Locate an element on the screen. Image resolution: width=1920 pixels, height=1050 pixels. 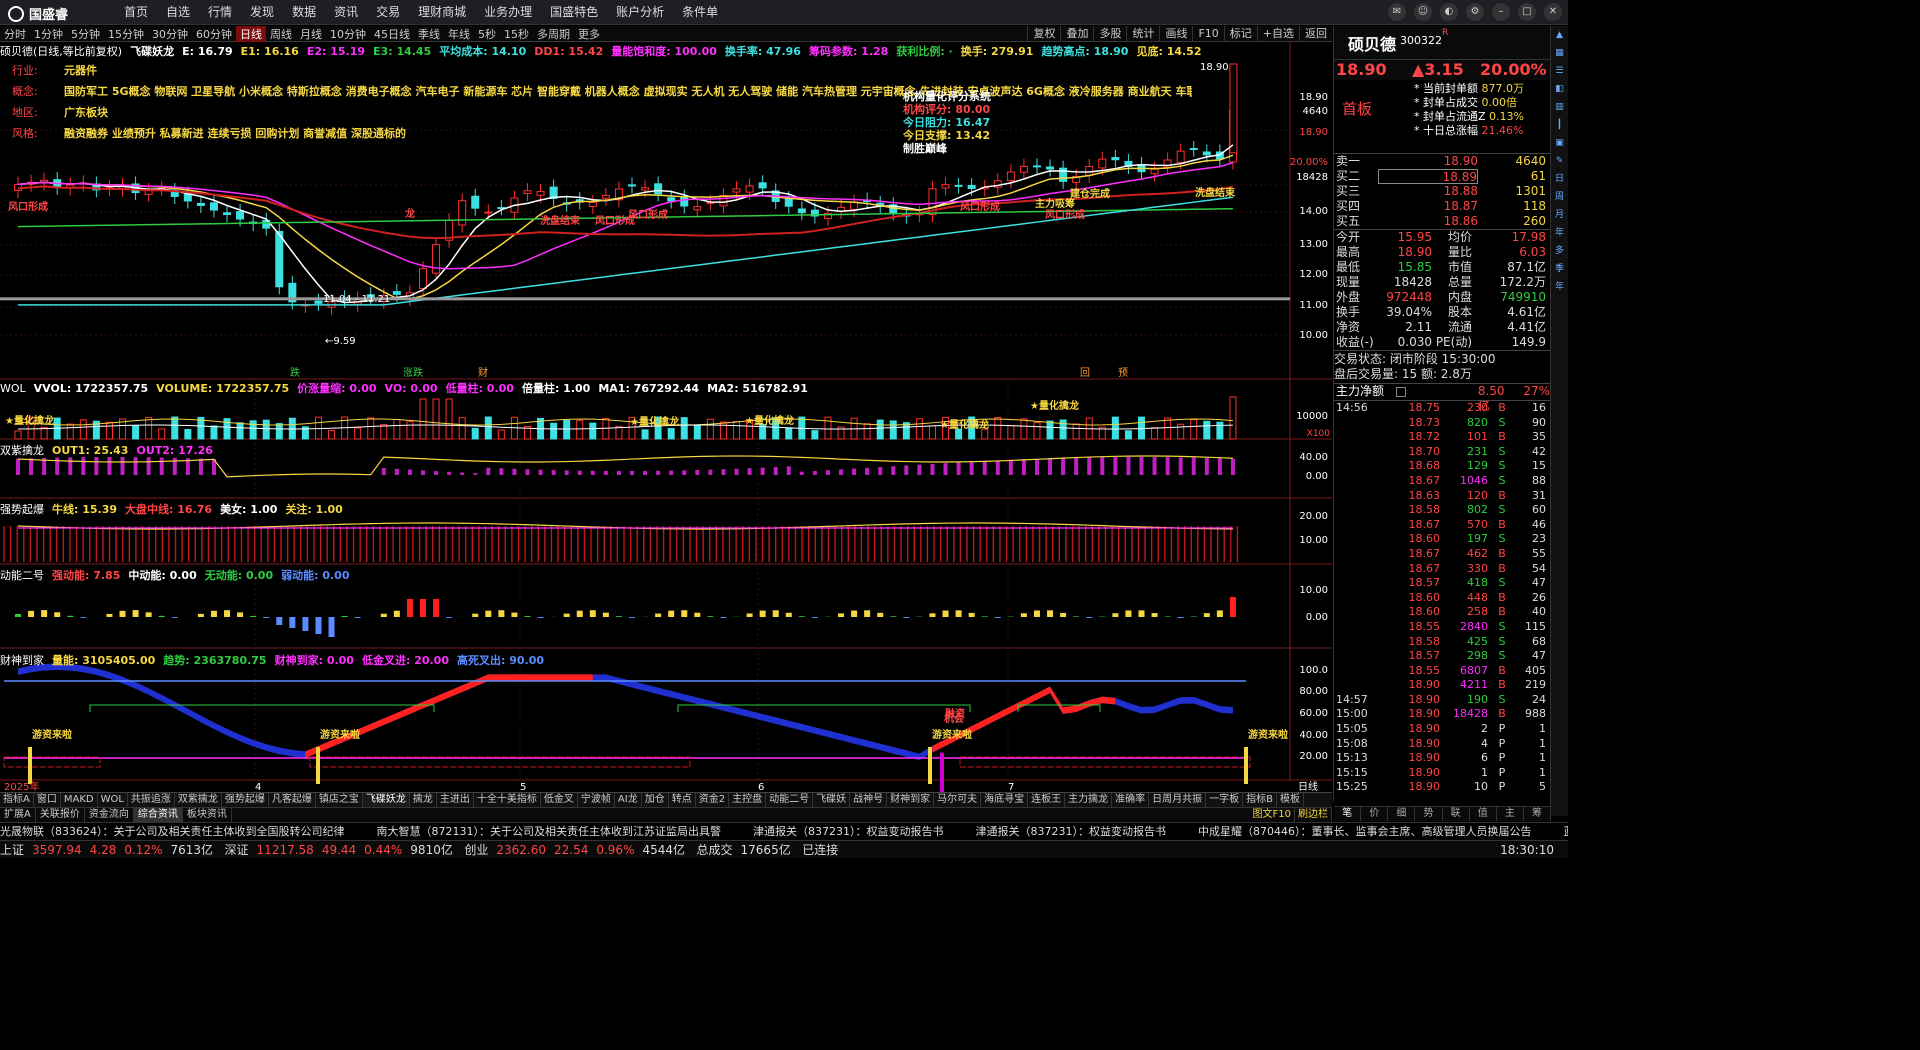
chart-tool-8: 返回 is located at coordinates (1315, 34).